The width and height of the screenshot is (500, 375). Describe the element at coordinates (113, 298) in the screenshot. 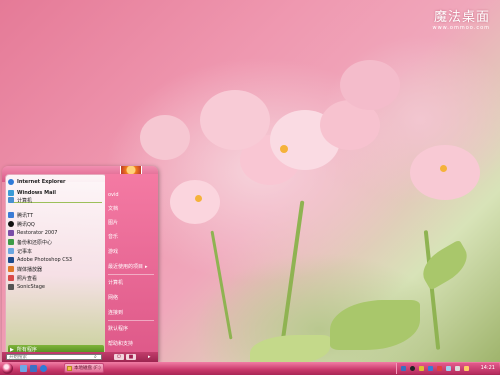

I see `place-label: 网络` at that location.